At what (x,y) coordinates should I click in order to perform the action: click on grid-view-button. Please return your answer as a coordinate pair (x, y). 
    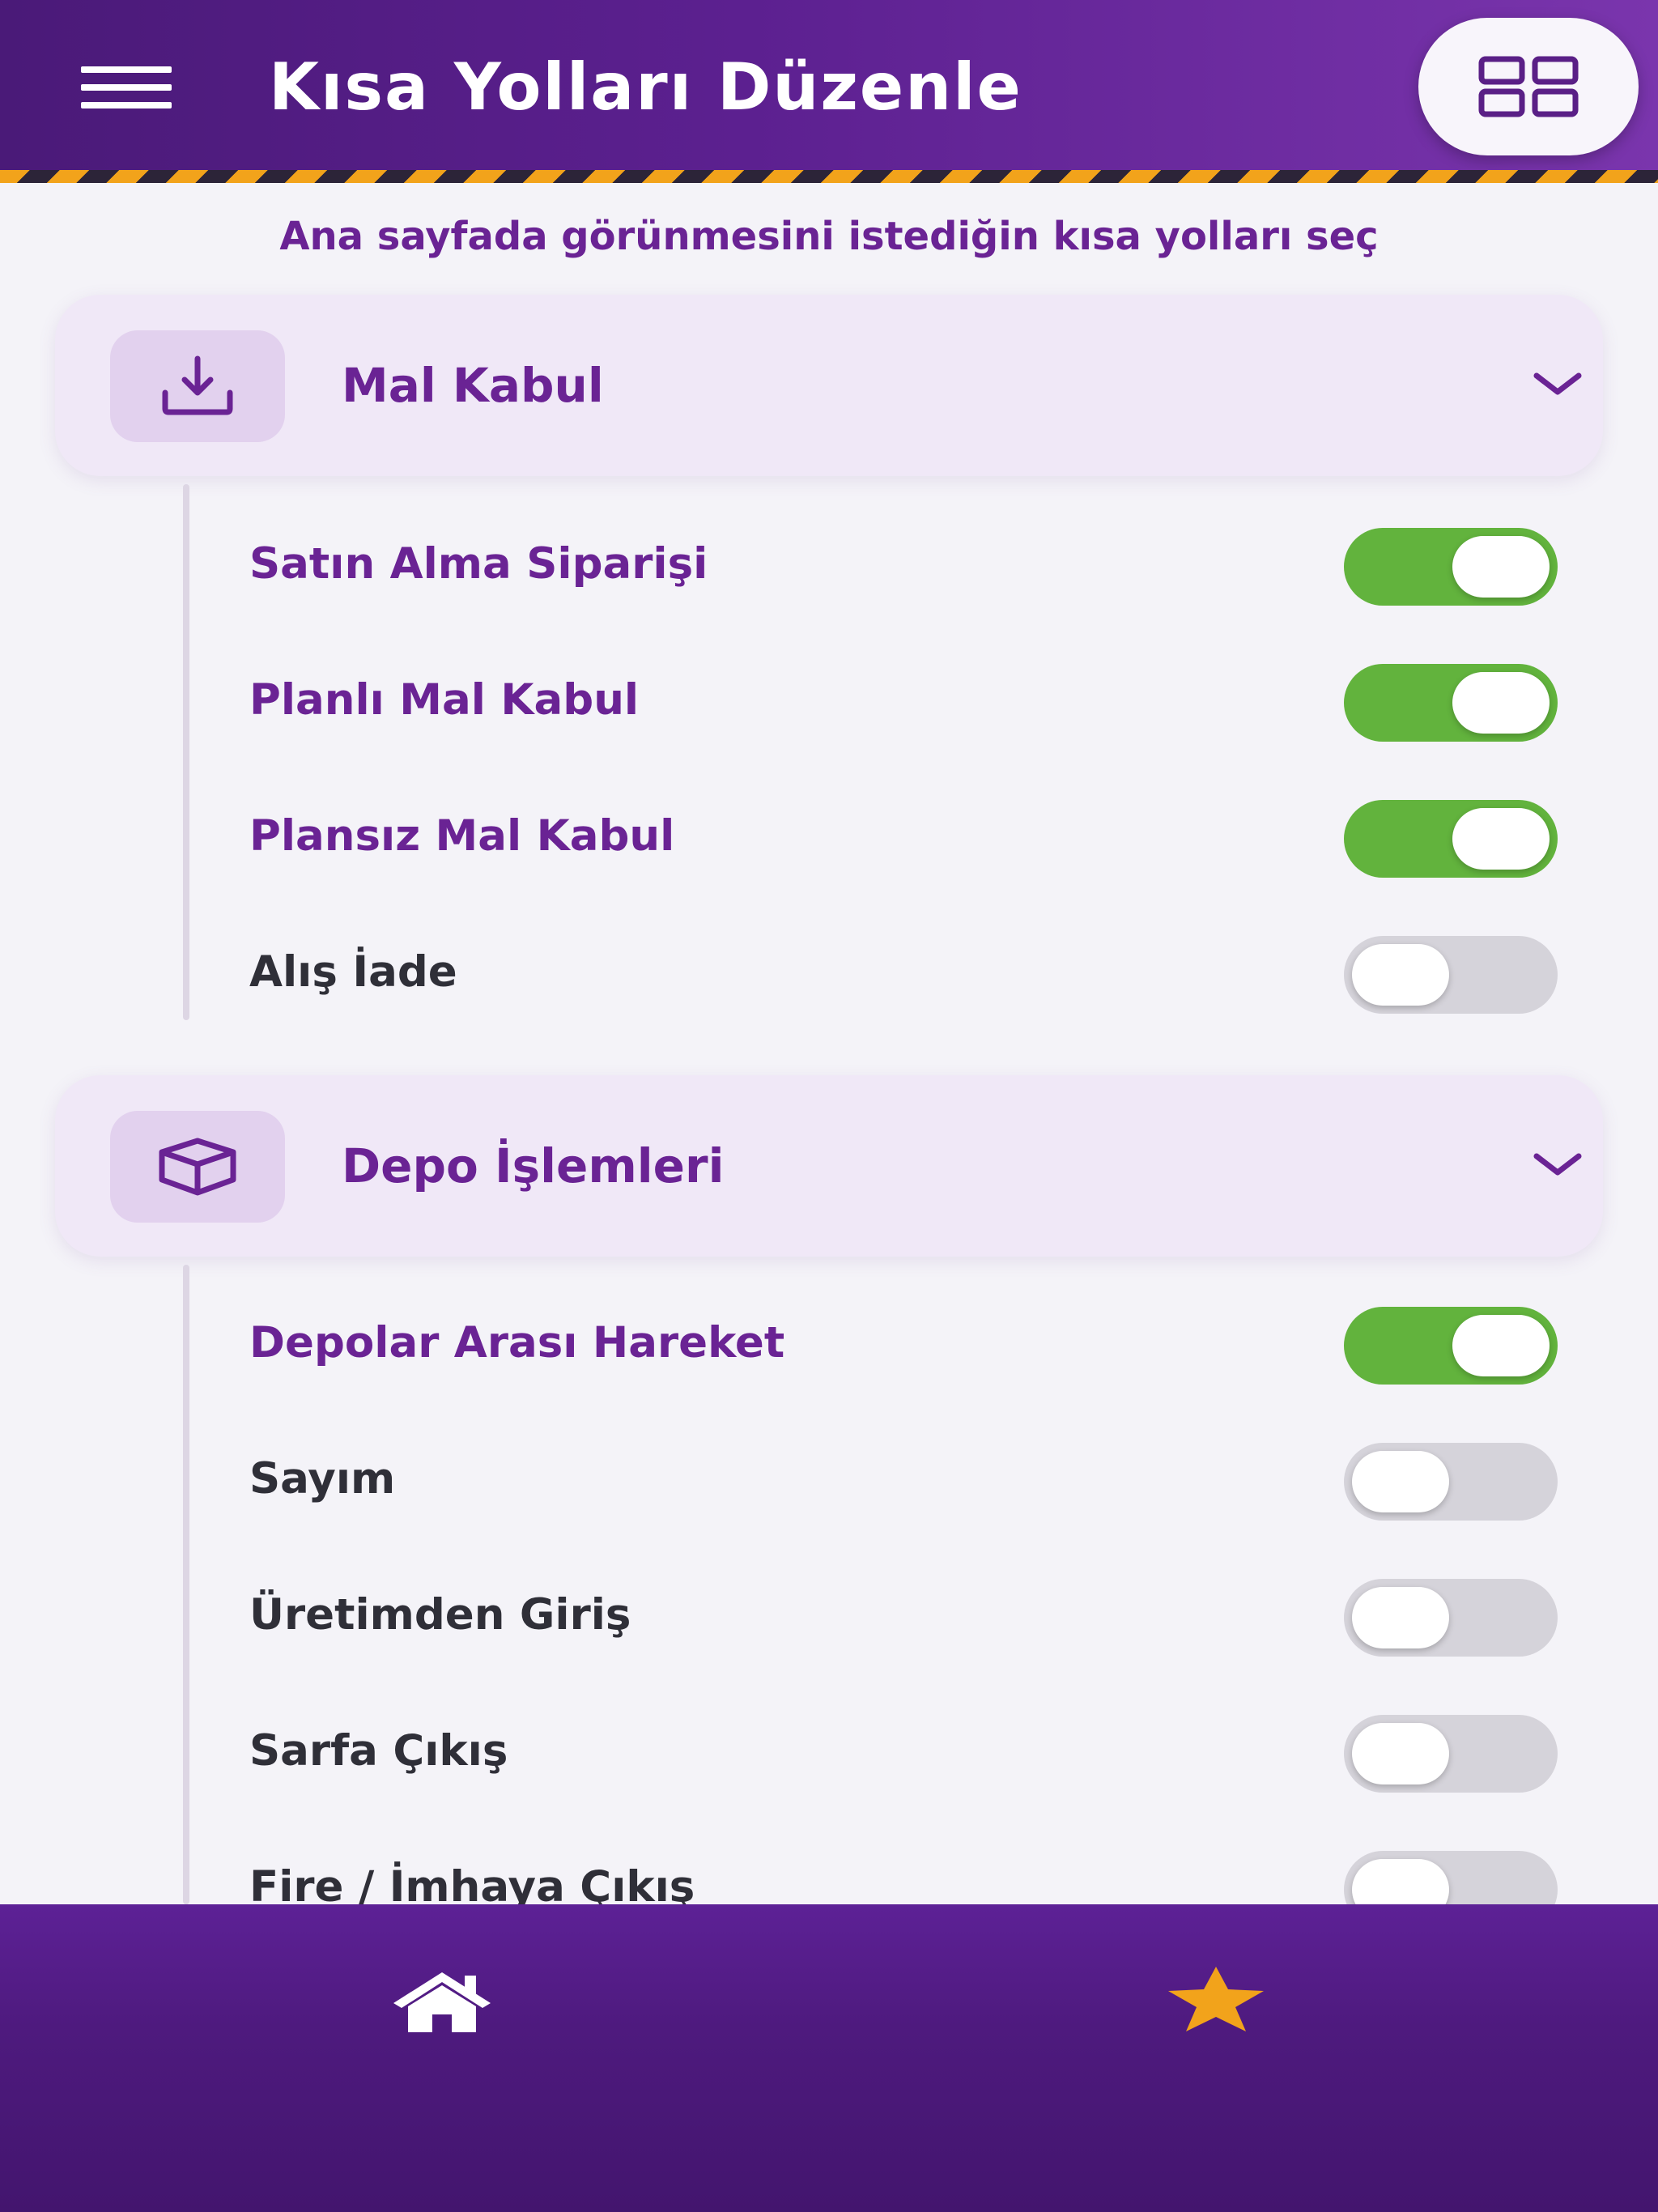
    Looking at the image, I should click on (1528, 87).